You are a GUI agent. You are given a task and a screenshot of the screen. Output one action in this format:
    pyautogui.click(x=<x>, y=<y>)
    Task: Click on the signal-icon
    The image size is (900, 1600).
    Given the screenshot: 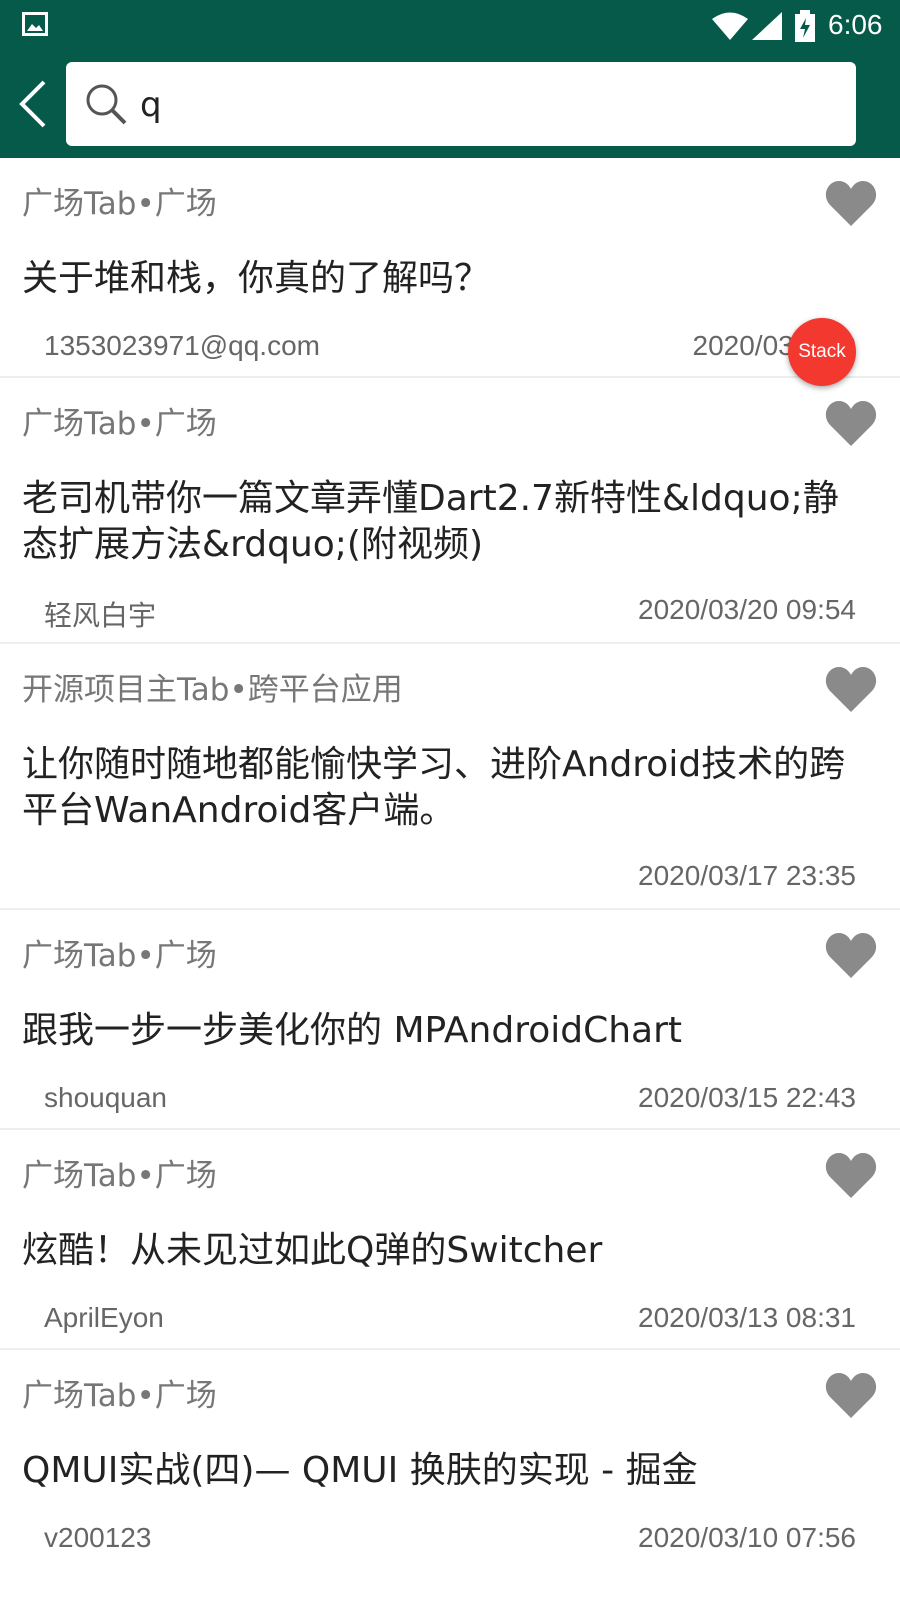 What is the action you would take?
    pyautogui.click(x=767, y=26)
    